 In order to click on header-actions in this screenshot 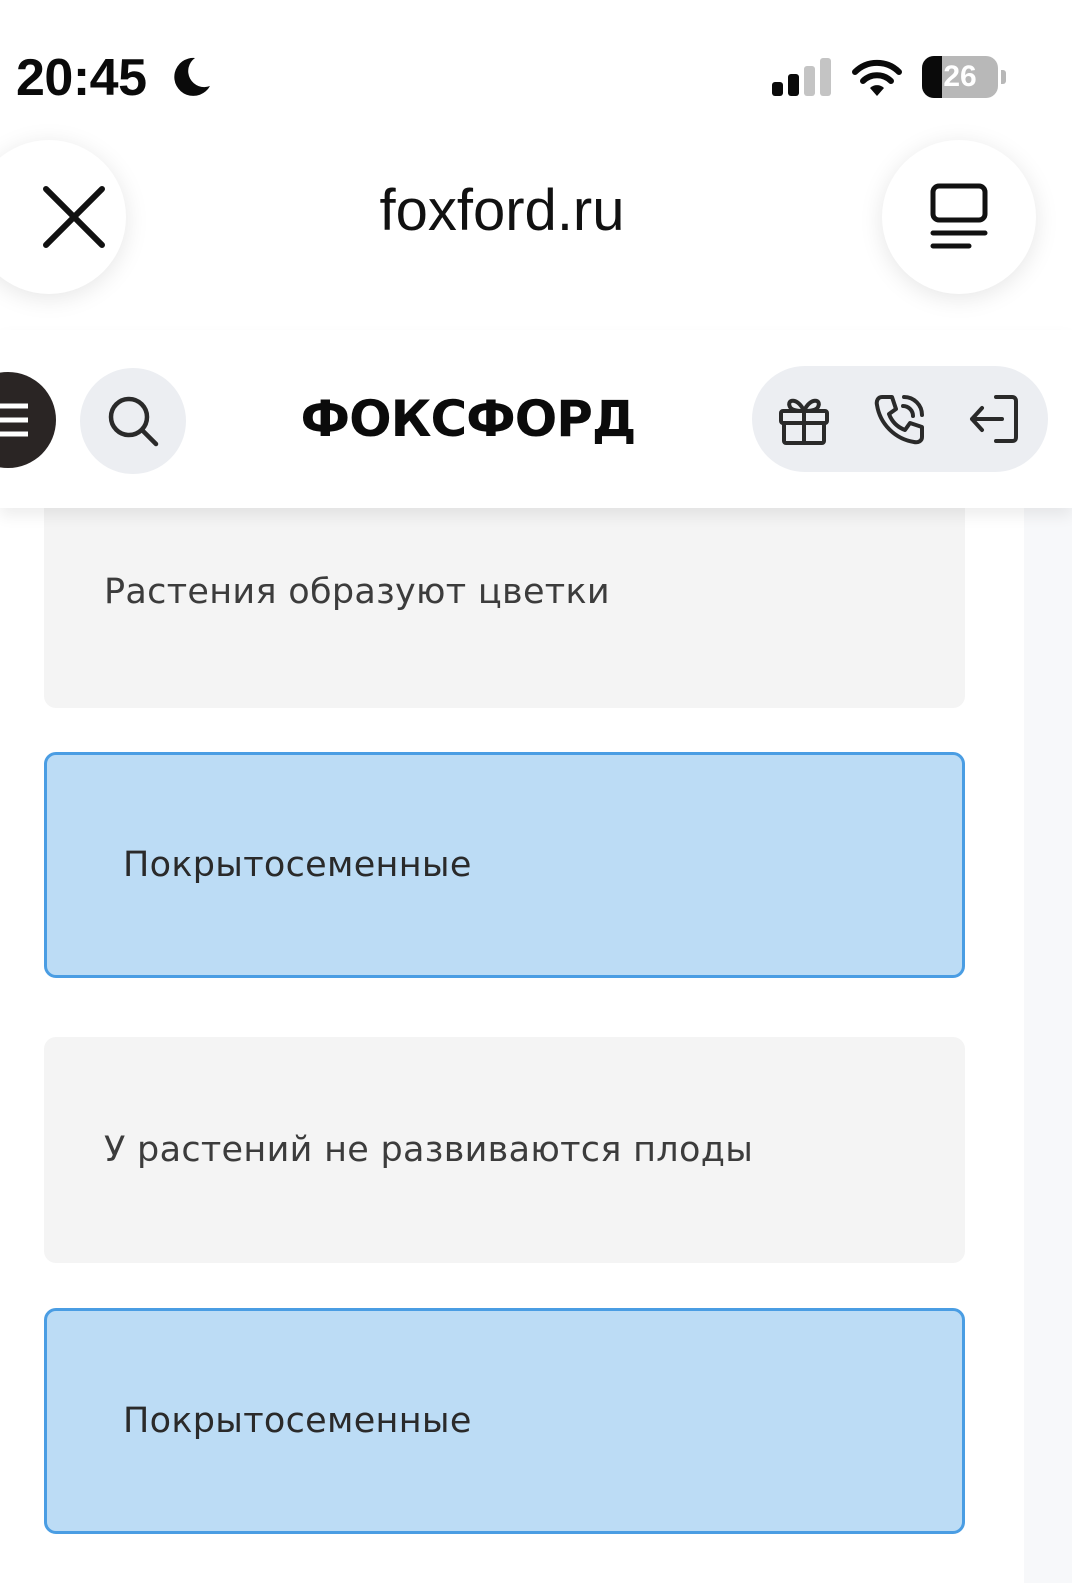, I will do `click(900, 419)`.